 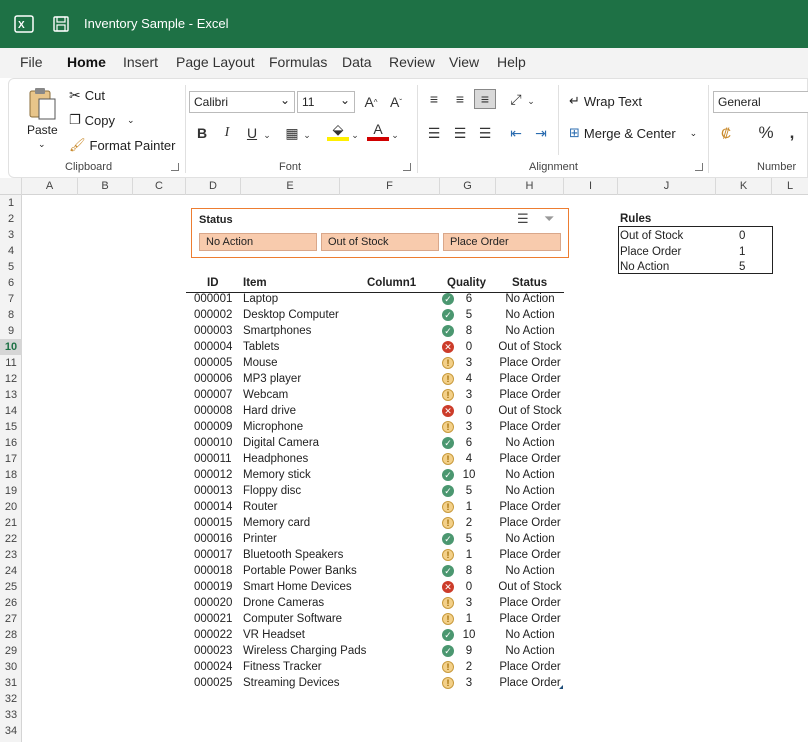 I want to click on cell-item: Drone Cameras, so click(x=283, y=603).